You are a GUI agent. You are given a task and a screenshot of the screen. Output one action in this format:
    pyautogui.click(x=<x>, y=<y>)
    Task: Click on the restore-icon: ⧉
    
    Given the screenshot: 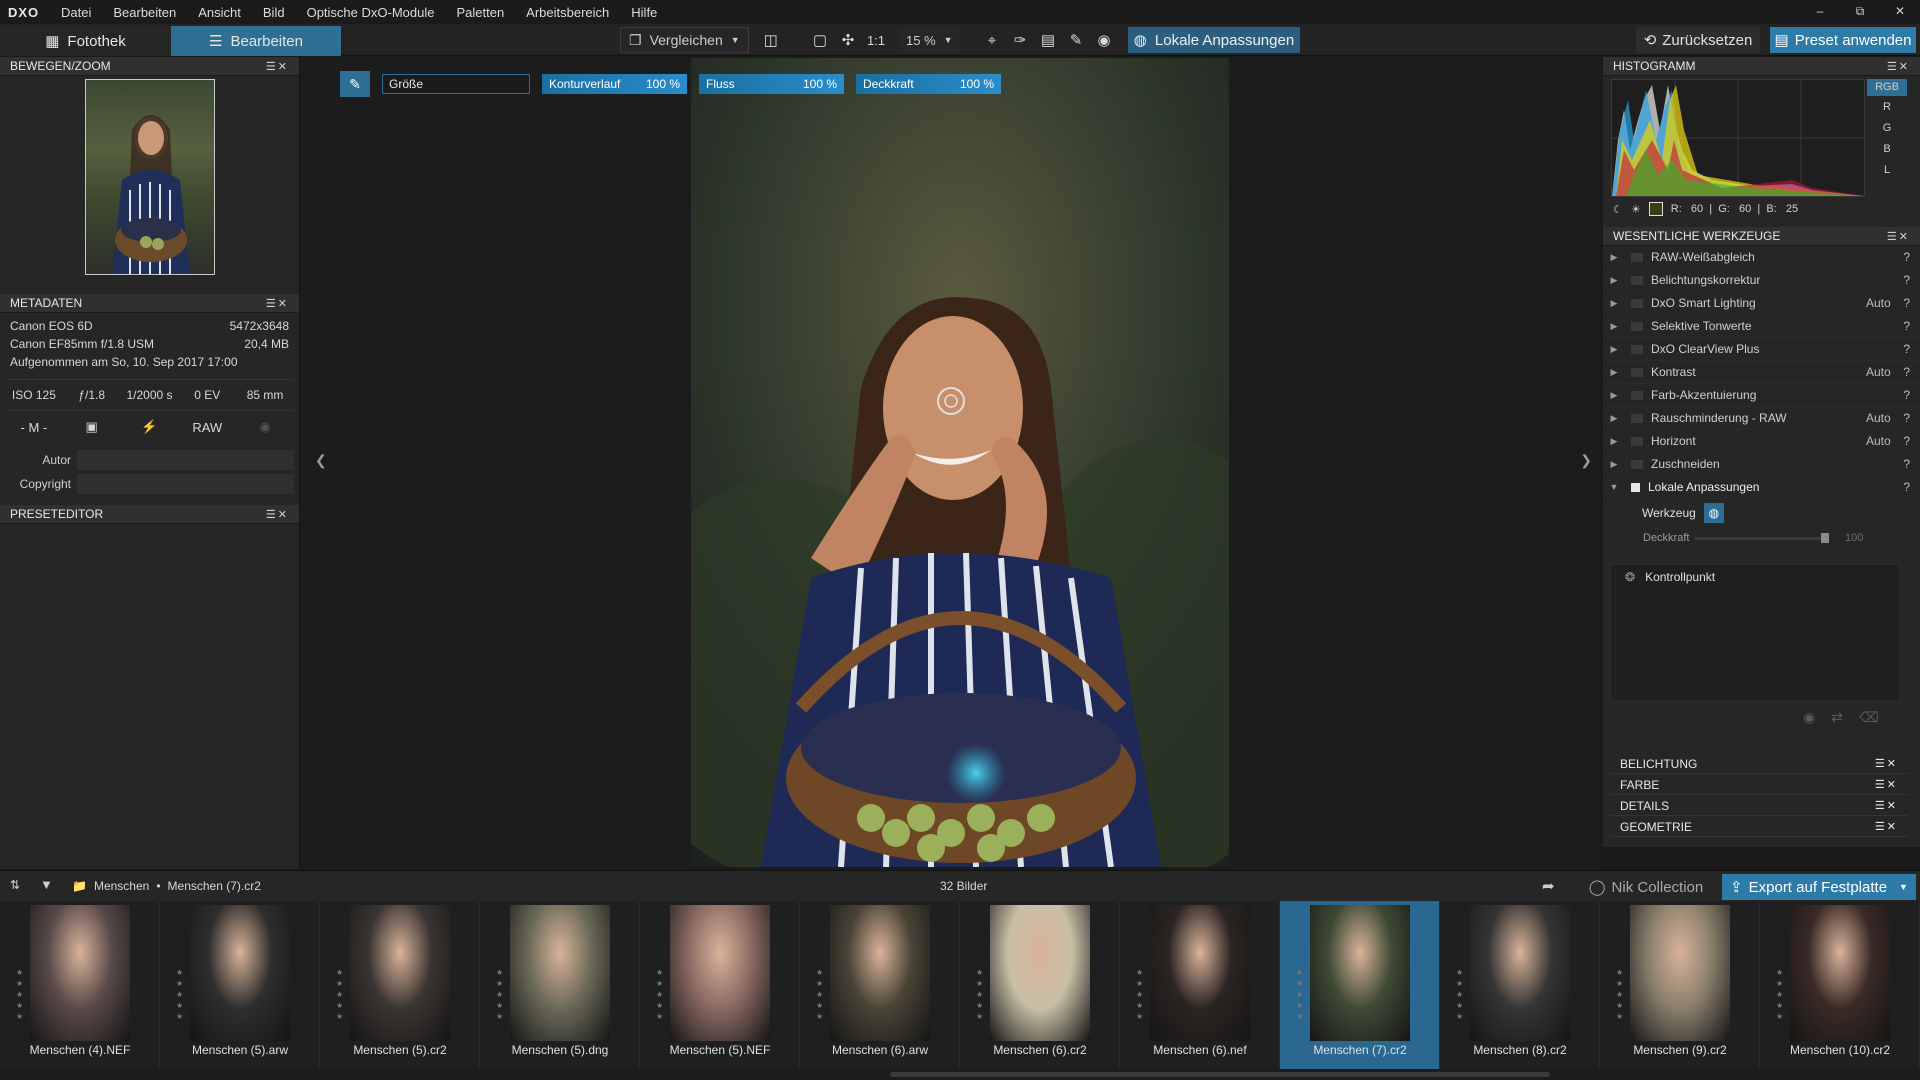 What is the action you would take?
    pyautogui.click(x=1860, y=12)
    